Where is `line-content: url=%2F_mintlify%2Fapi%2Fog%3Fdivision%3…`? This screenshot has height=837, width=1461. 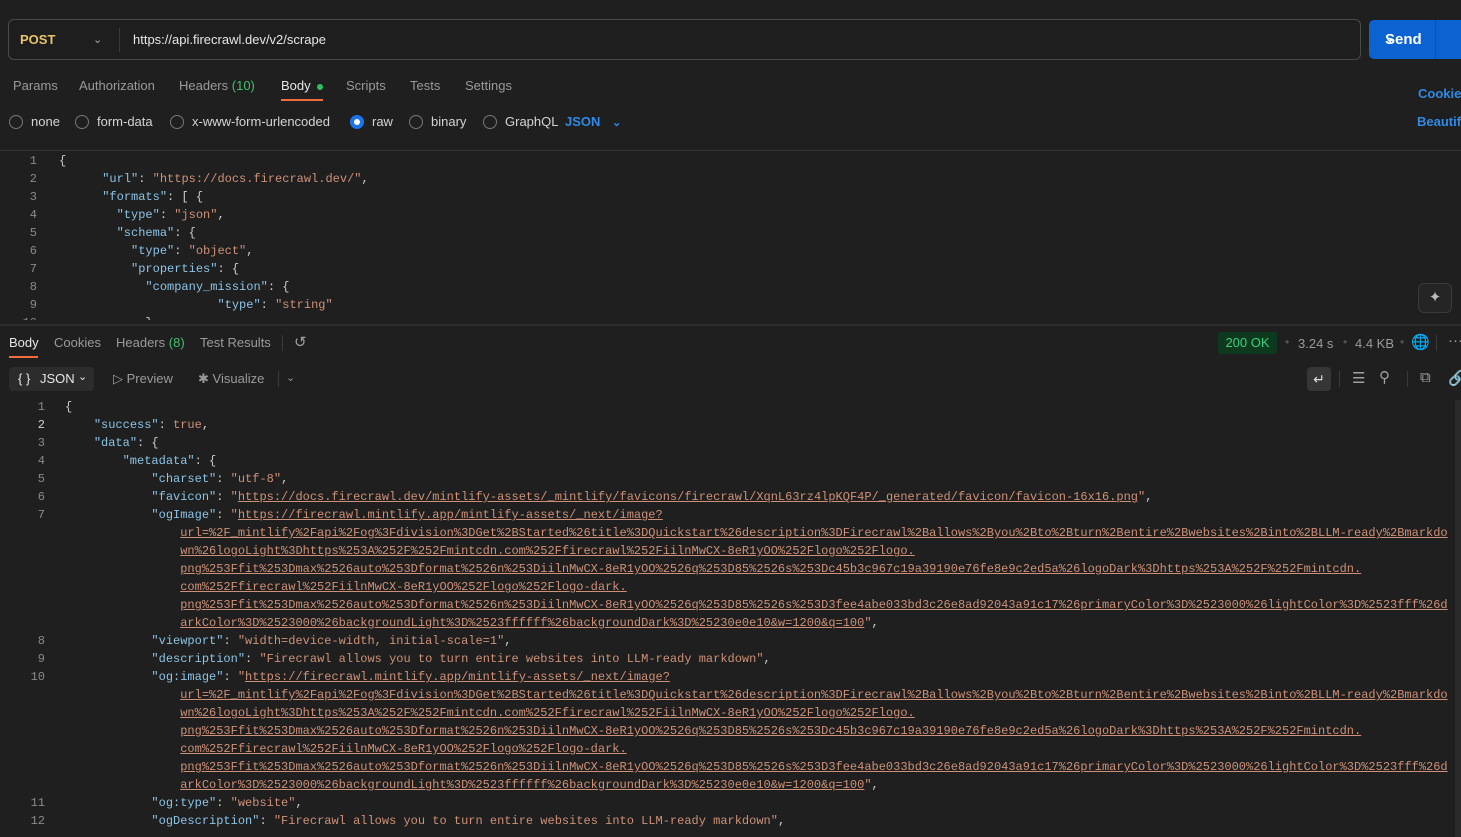
line-content: url=%2F_mintlify%2Fapi%2Fog%3Fdivision%3… is located at coordinates (756, 533).